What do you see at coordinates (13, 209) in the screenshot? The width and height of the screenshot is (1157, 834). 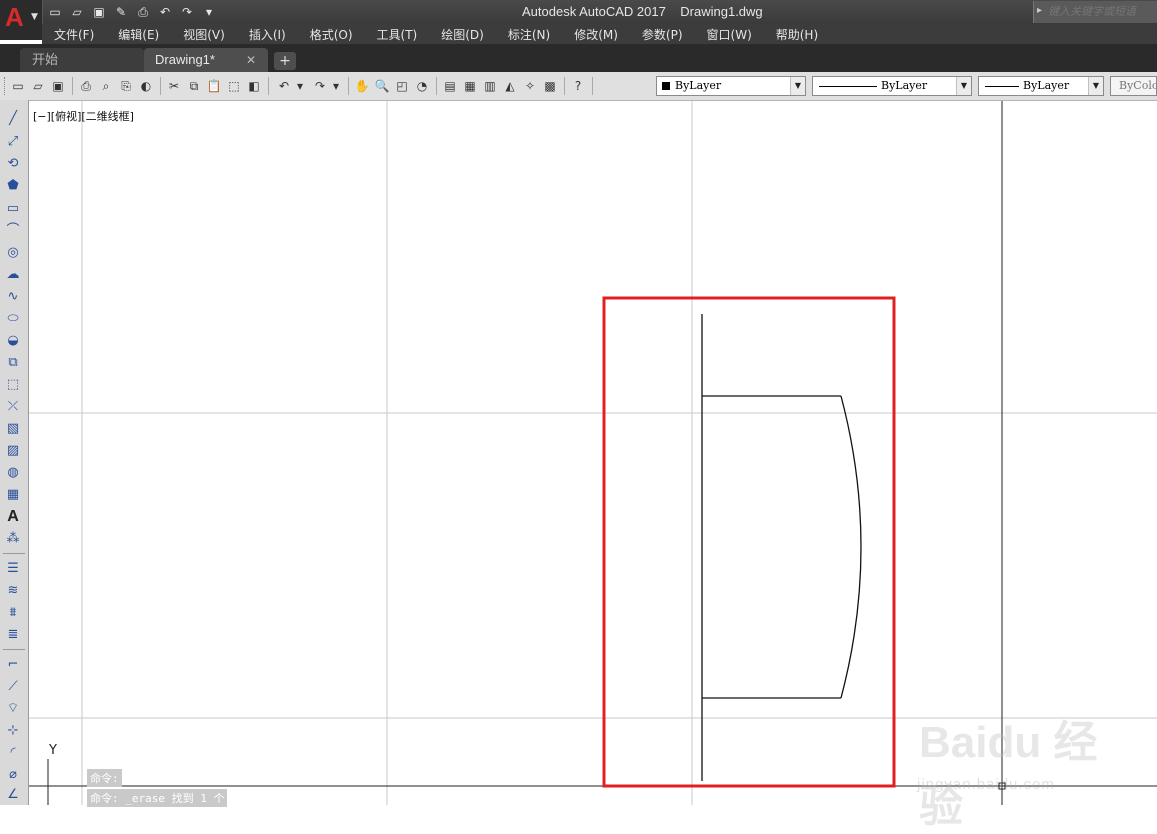 I see `rectangle-icon: ▭` at bounding box center [13, 209].